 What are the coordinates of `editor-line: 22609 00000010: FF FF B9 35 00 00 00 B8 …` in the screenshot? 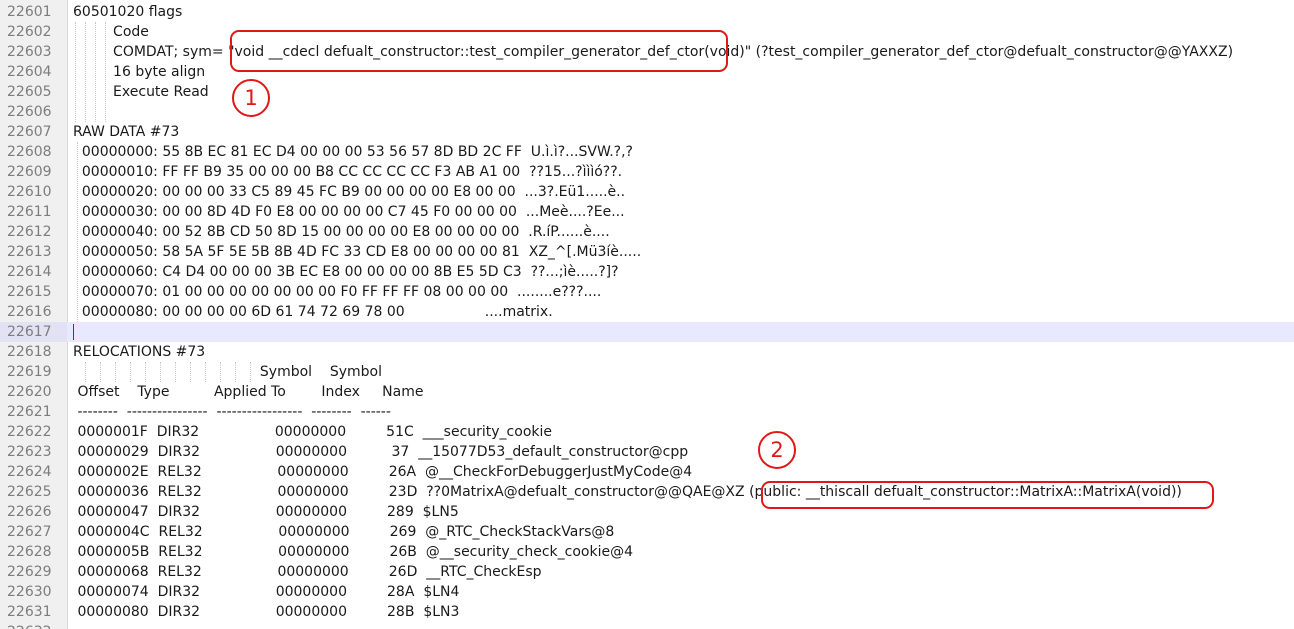 It's located at (647, 172).